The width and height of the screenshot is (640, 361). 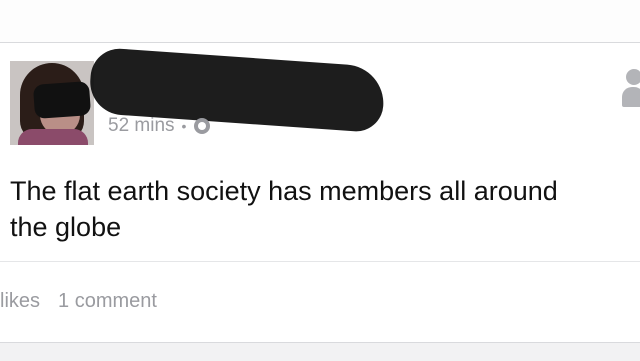 I want to click on profile-icon-body, so click(x=631, y=97).